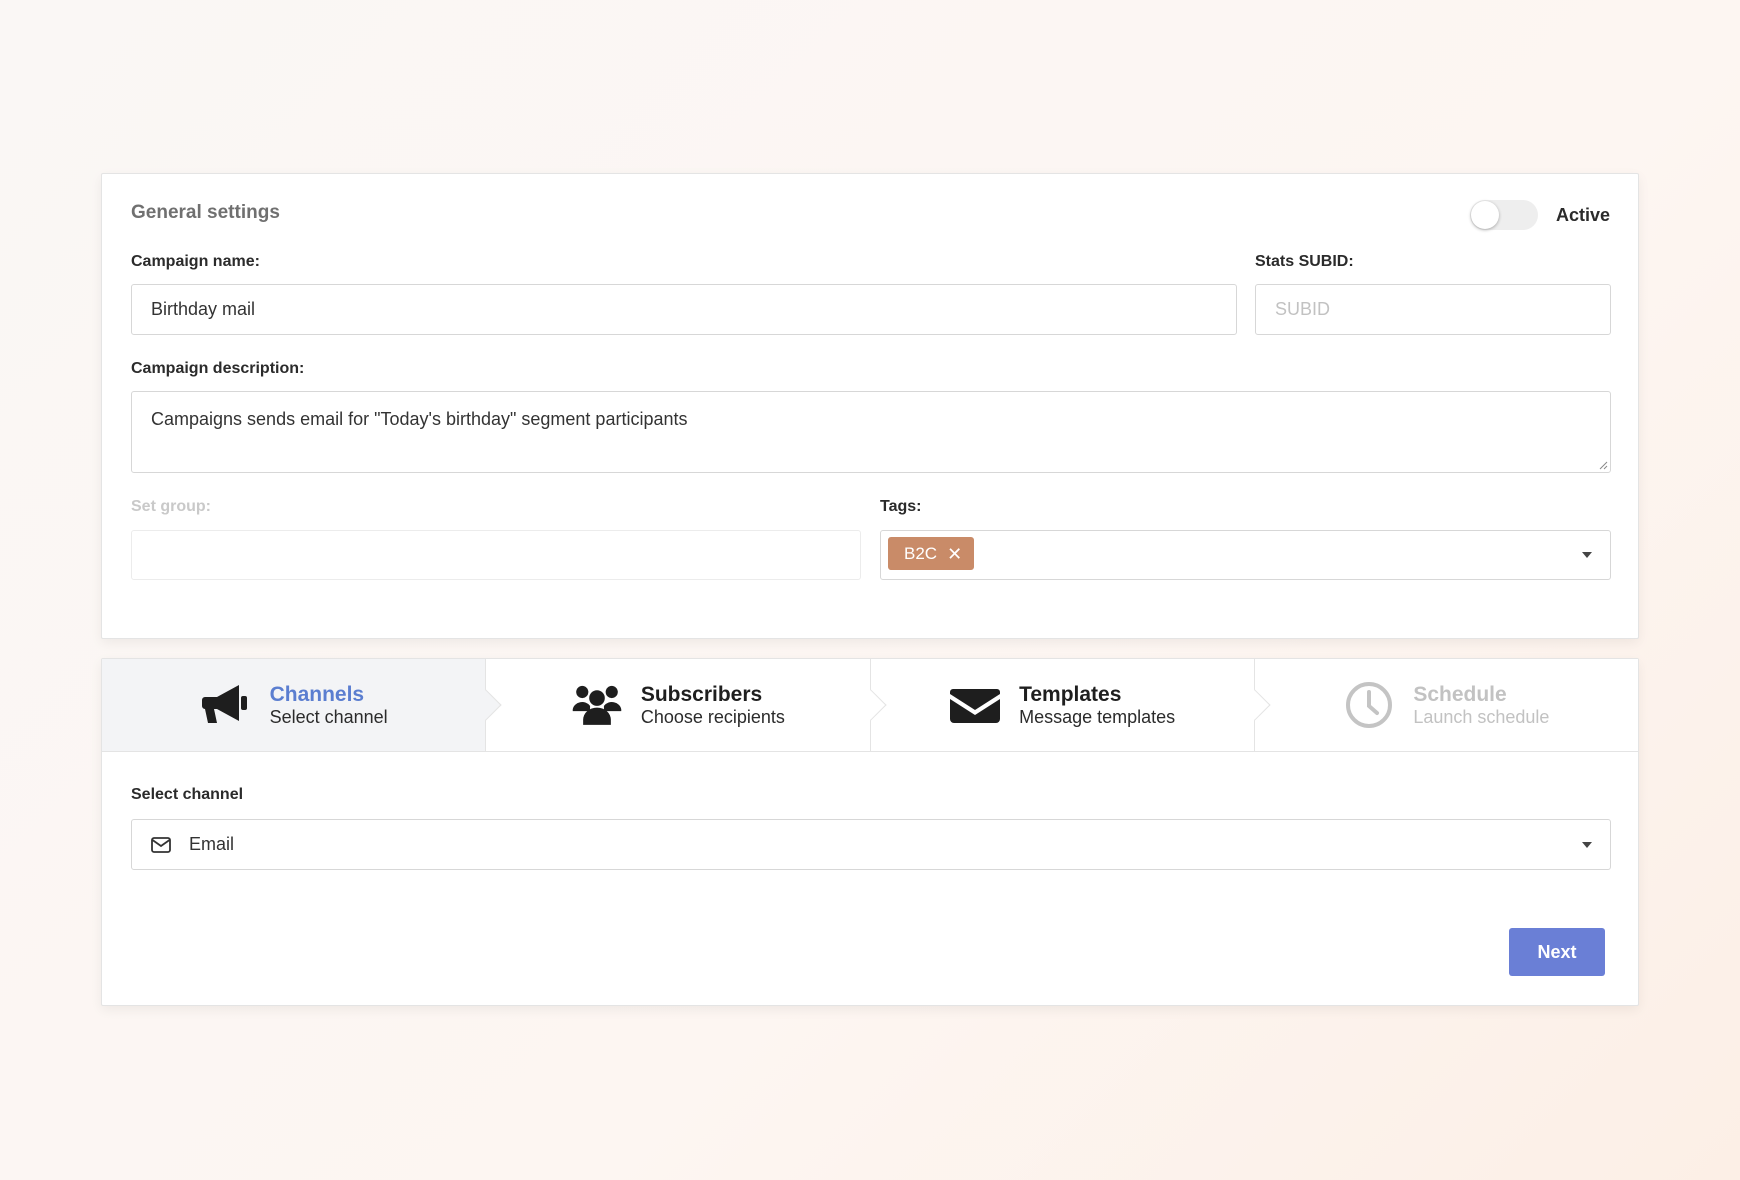 The image size is (1740, 1180). I want to click on stats-subid-label: Stats SUBID:, so click(1304, 261).